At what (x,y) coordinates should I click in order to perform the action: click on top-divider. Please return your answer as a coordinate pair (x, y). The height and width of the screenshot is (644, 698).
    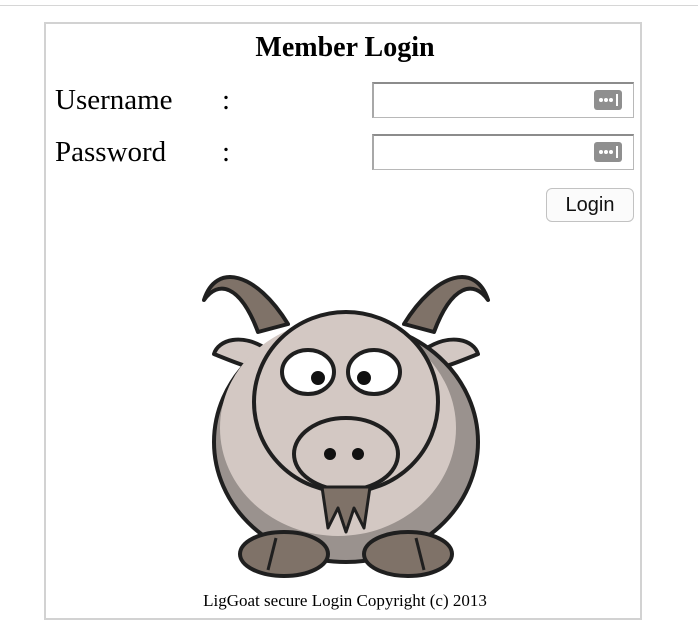
    Looking at the image, I should click on (349, 5).